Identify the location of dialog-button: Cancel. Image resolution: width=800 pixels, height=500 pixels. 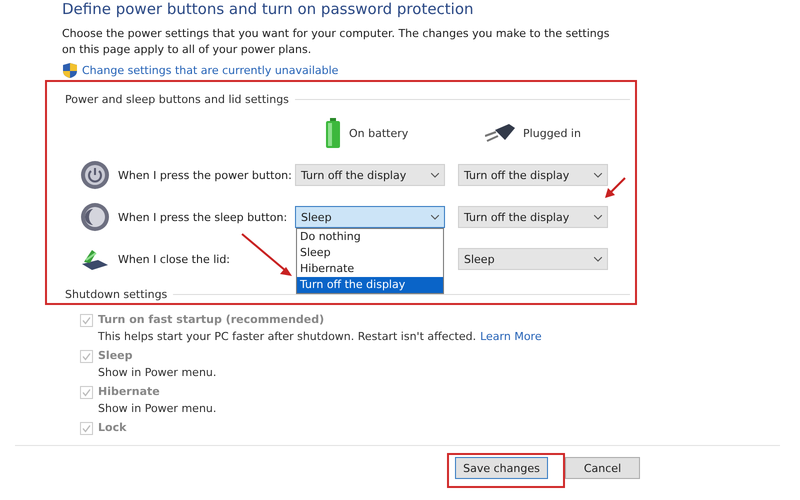
(602, 468).